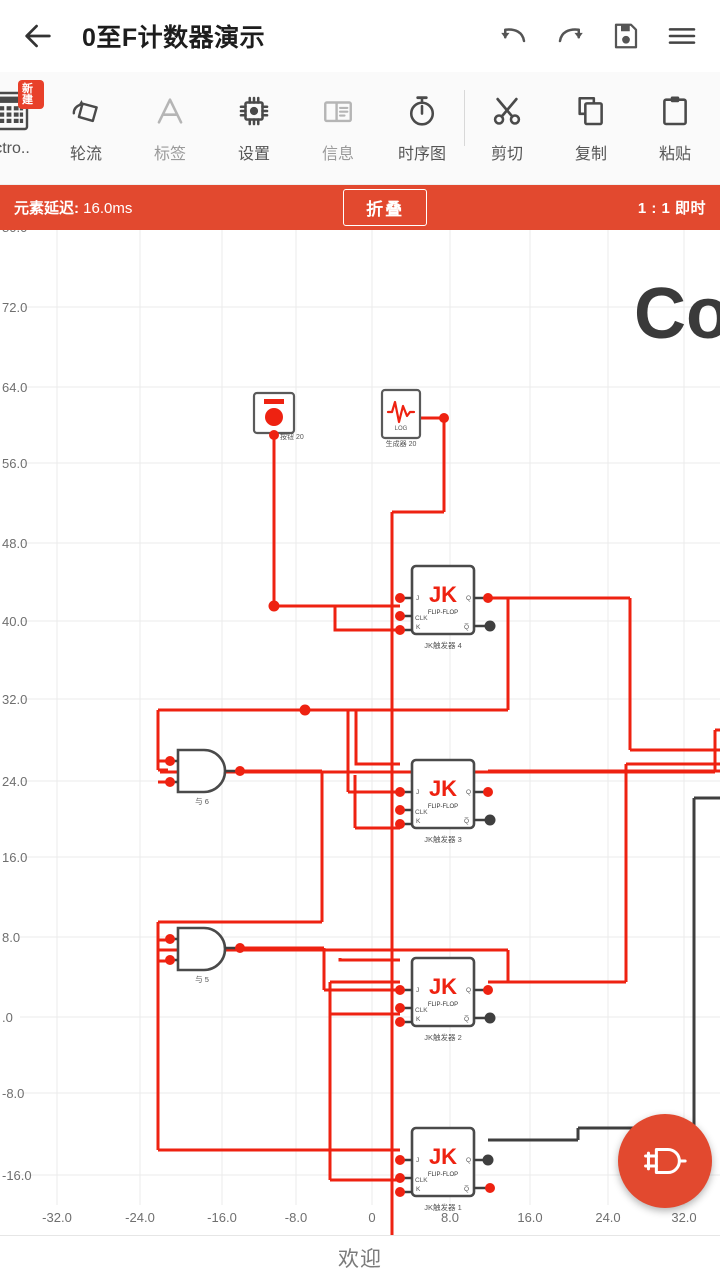 This screenshot has height=1280, width=720. I want to click on save-disk-icon, so click(626, 36).